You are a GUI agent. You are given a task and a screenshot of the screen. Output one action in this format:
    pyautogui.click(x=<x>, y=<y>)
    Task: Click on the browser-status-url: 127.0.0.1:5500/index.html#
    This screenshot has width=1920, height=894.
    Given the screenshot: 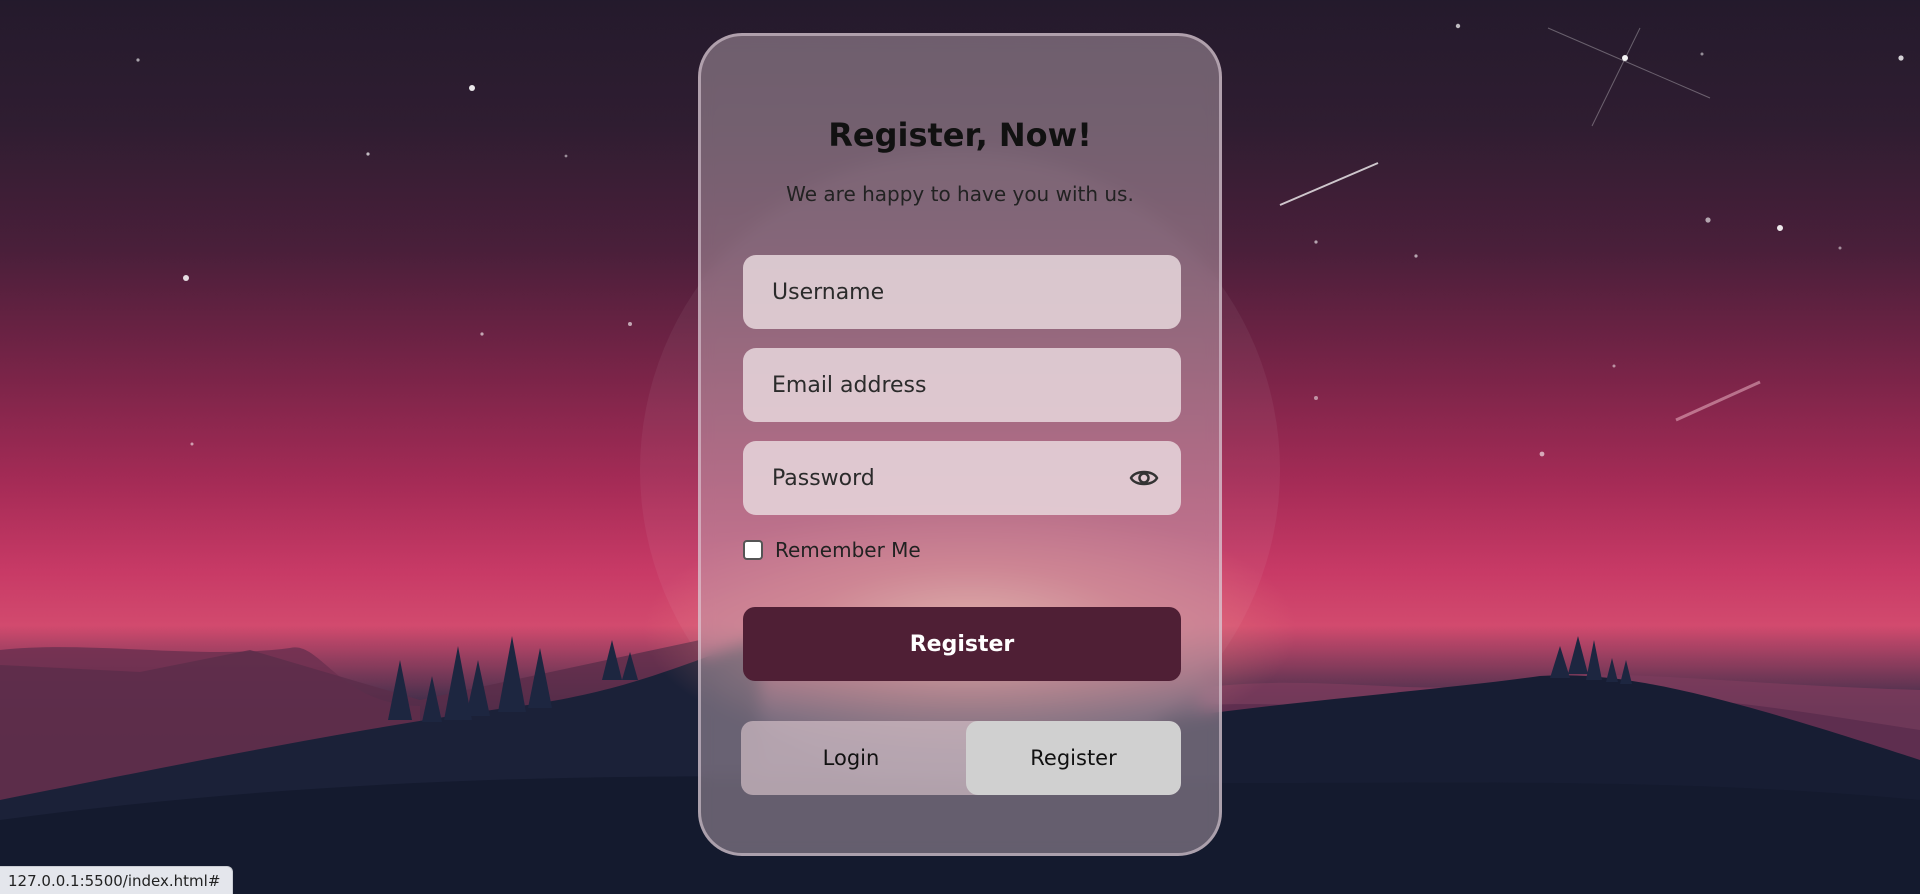 What is the action you would take?
    pyautogui.click(x=117, y=880)
    